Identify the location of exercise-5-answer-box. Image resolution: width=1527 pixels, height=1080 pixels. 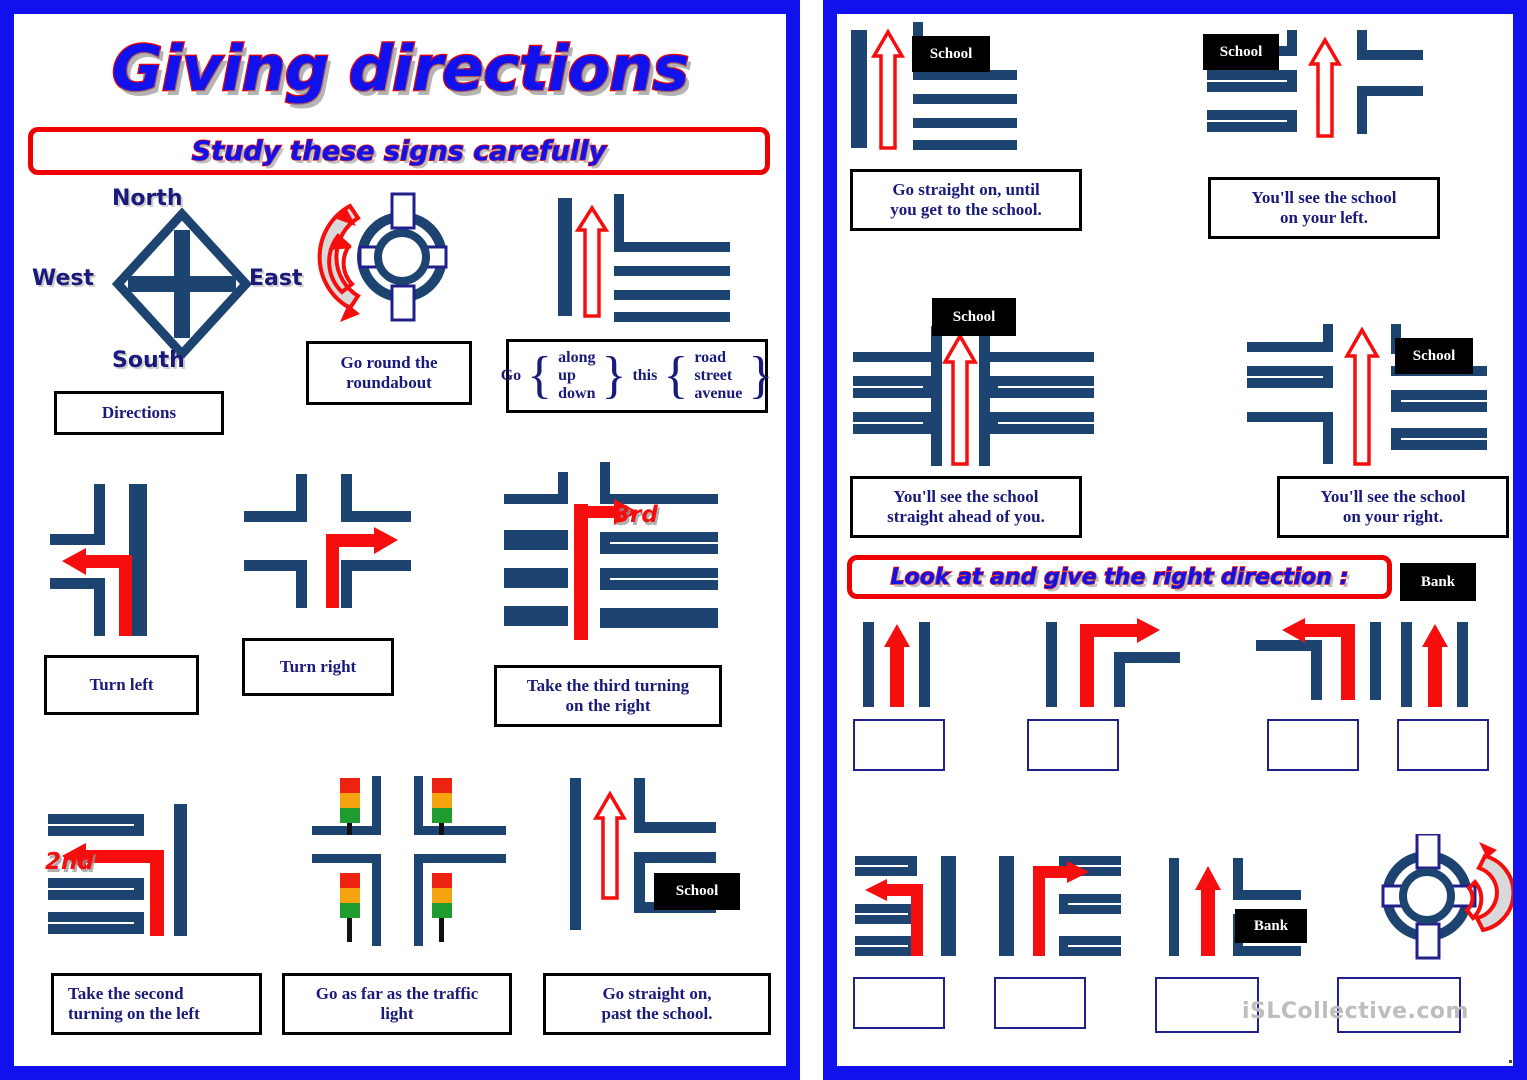
(899, 1003).